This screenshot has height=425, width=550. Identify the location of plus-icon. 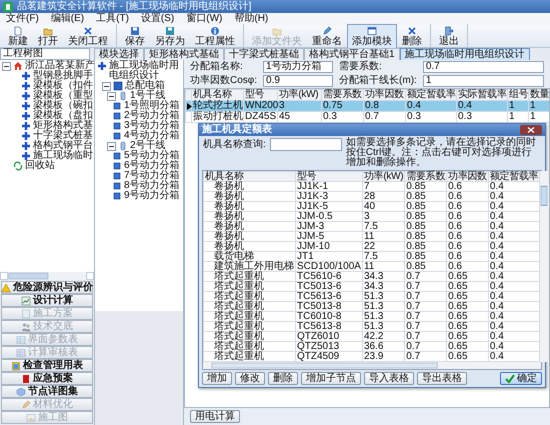
(26, 116).